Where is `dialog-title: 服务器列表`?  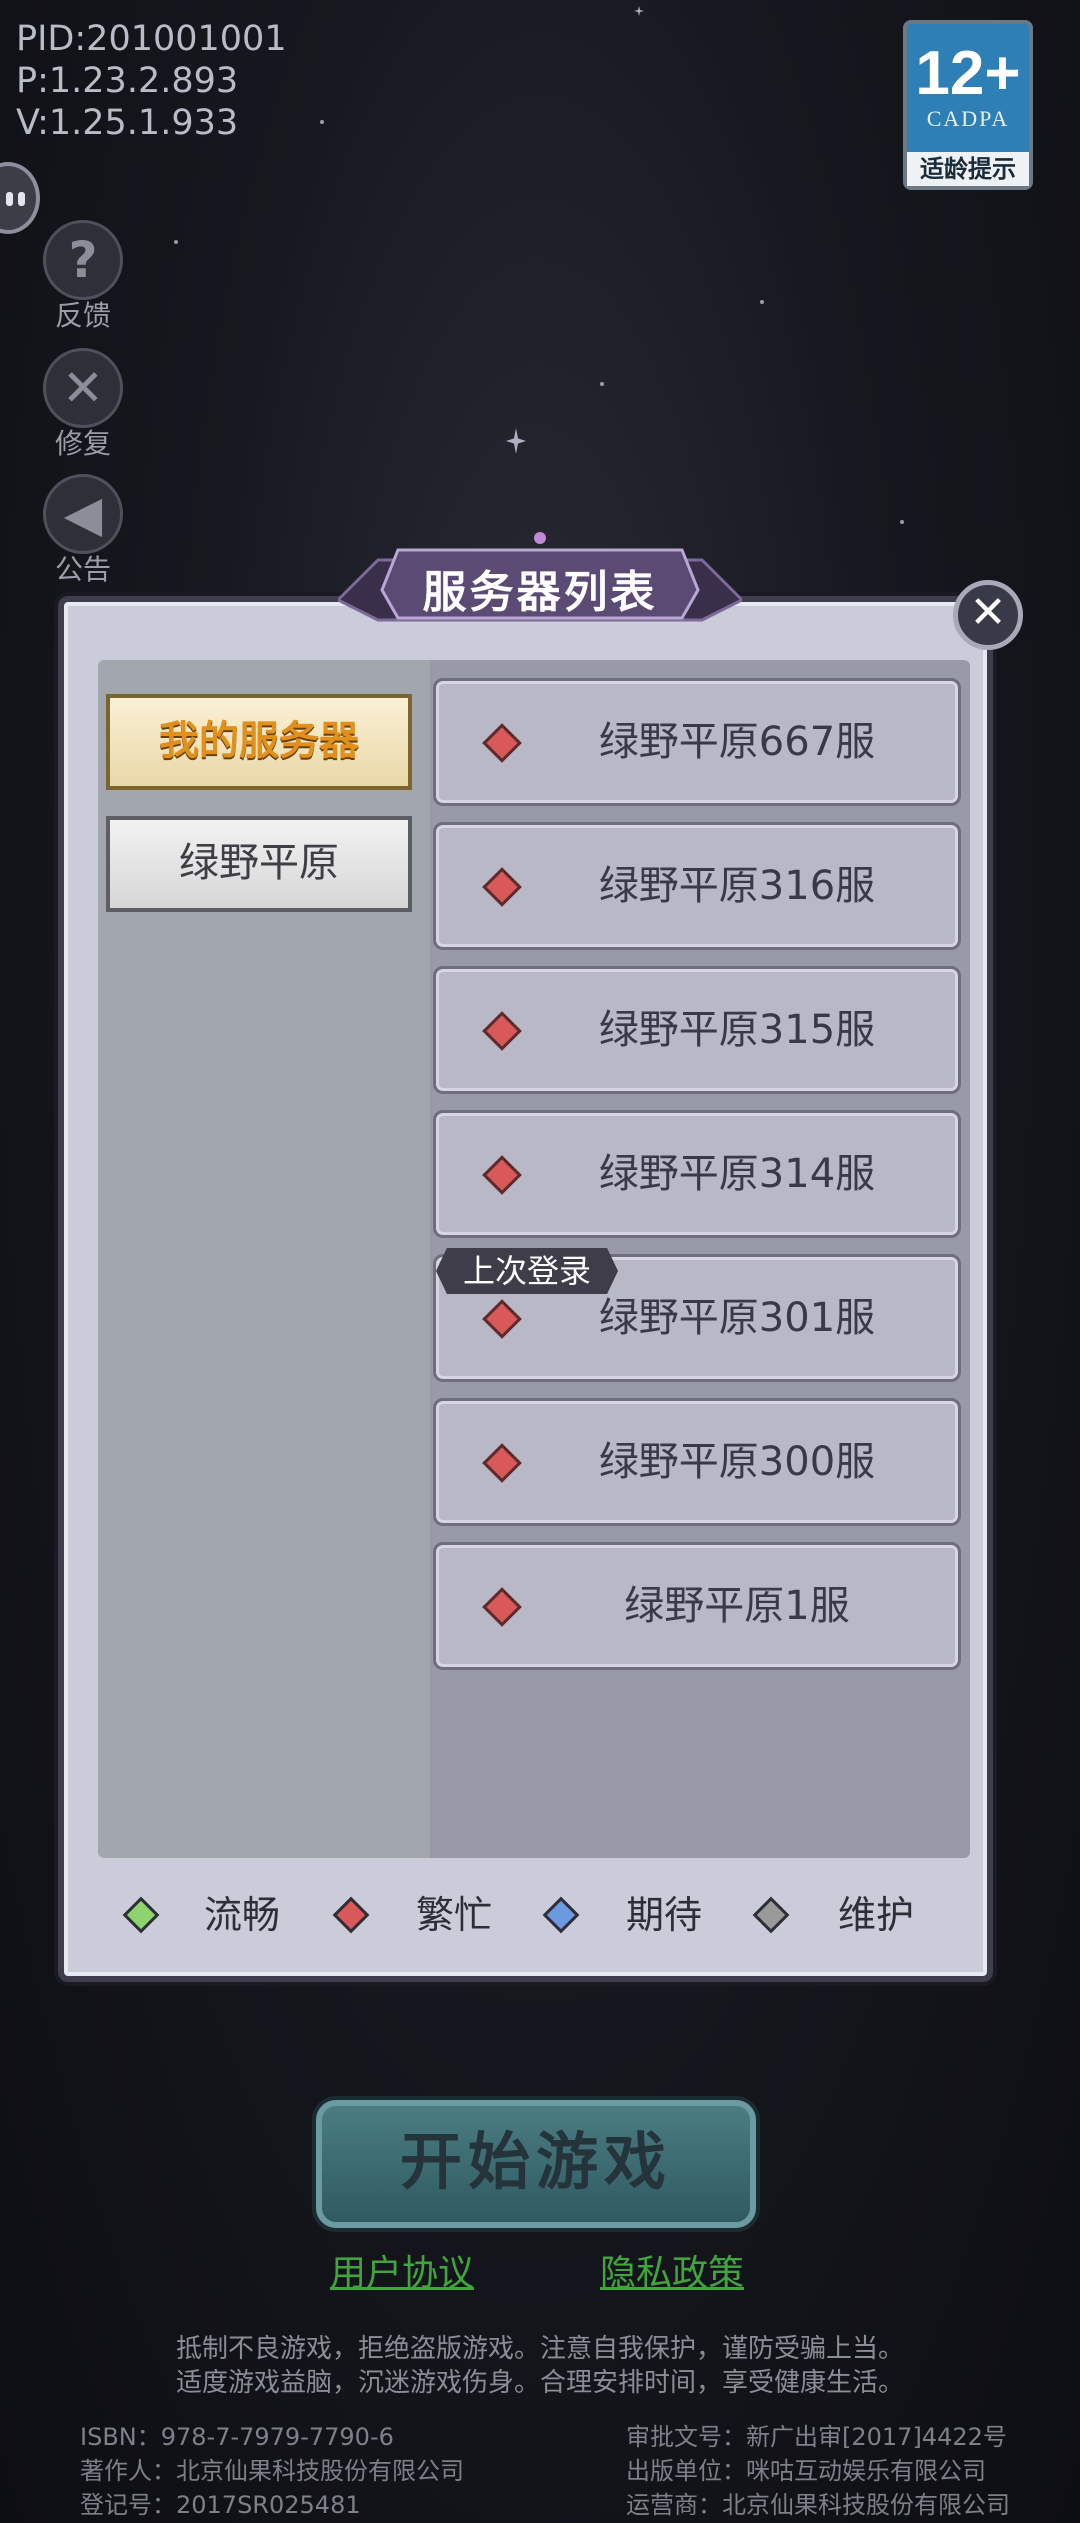 dialog-title: 服务器列表 is located at coordinates (540, 592).